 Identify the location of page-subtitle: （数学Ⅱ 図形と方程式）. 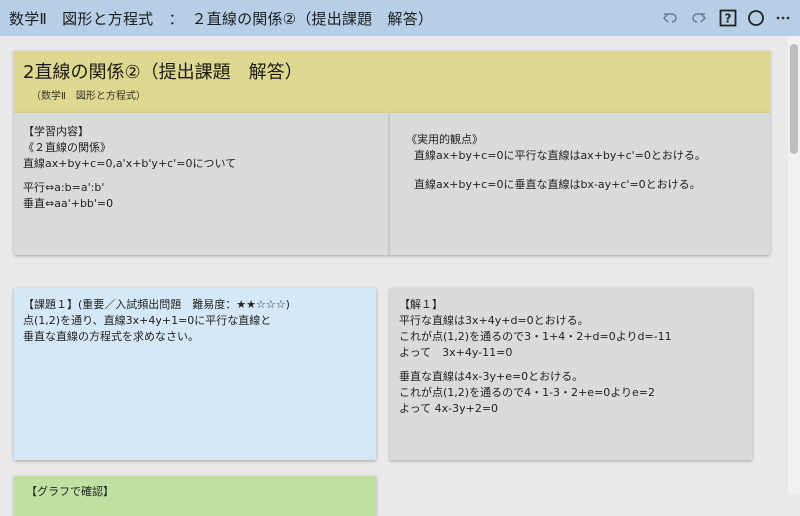
(88, 96).